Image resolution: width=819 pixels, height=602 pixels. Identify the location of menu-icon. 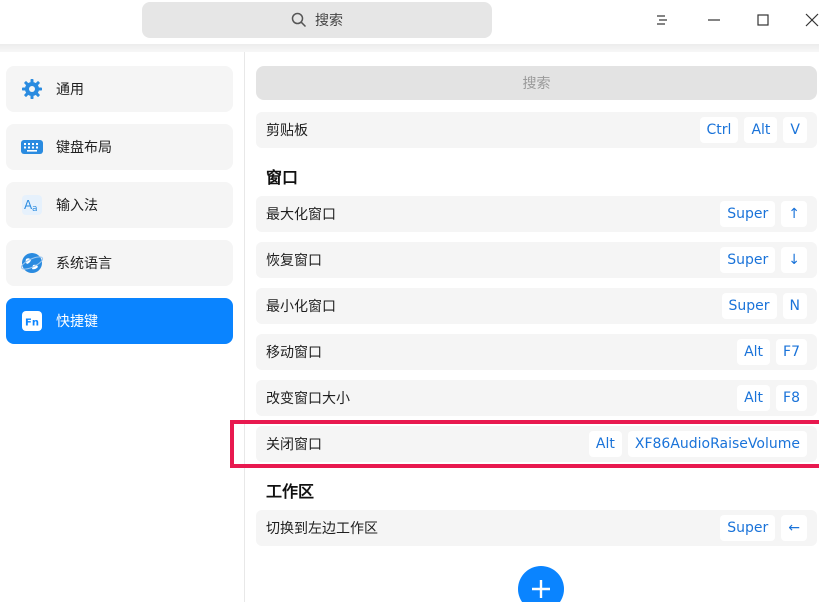
(662, 20).